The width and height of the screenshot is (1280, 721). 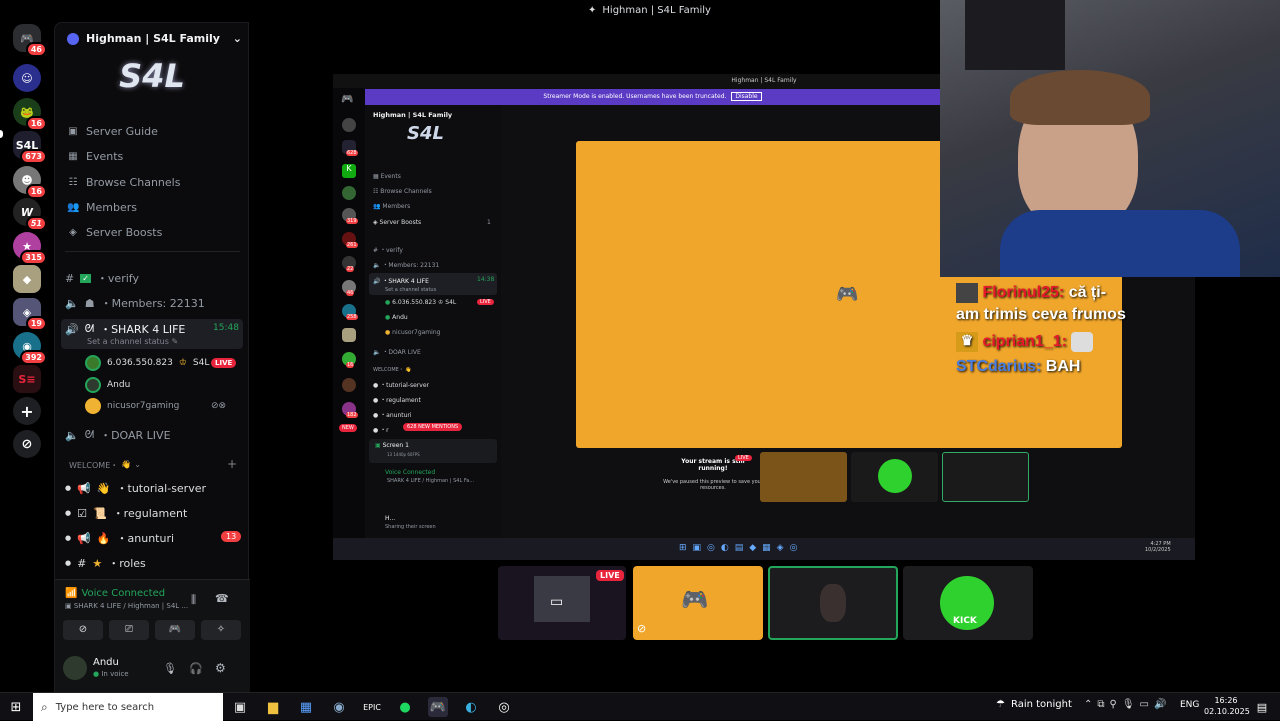 I want to click on tile-user-kick: KICK, so click(x=968, y=603).